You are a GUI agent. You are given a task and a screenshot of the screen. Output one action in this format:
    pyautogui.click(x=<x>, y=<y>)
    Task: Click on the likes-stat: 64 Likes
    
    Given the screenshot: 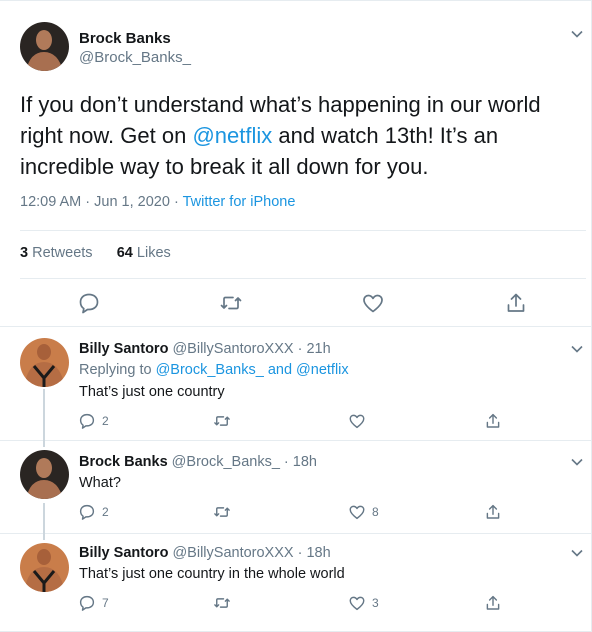 What is the action you would take?
    pyautogui.click(x=144, y=253)
    